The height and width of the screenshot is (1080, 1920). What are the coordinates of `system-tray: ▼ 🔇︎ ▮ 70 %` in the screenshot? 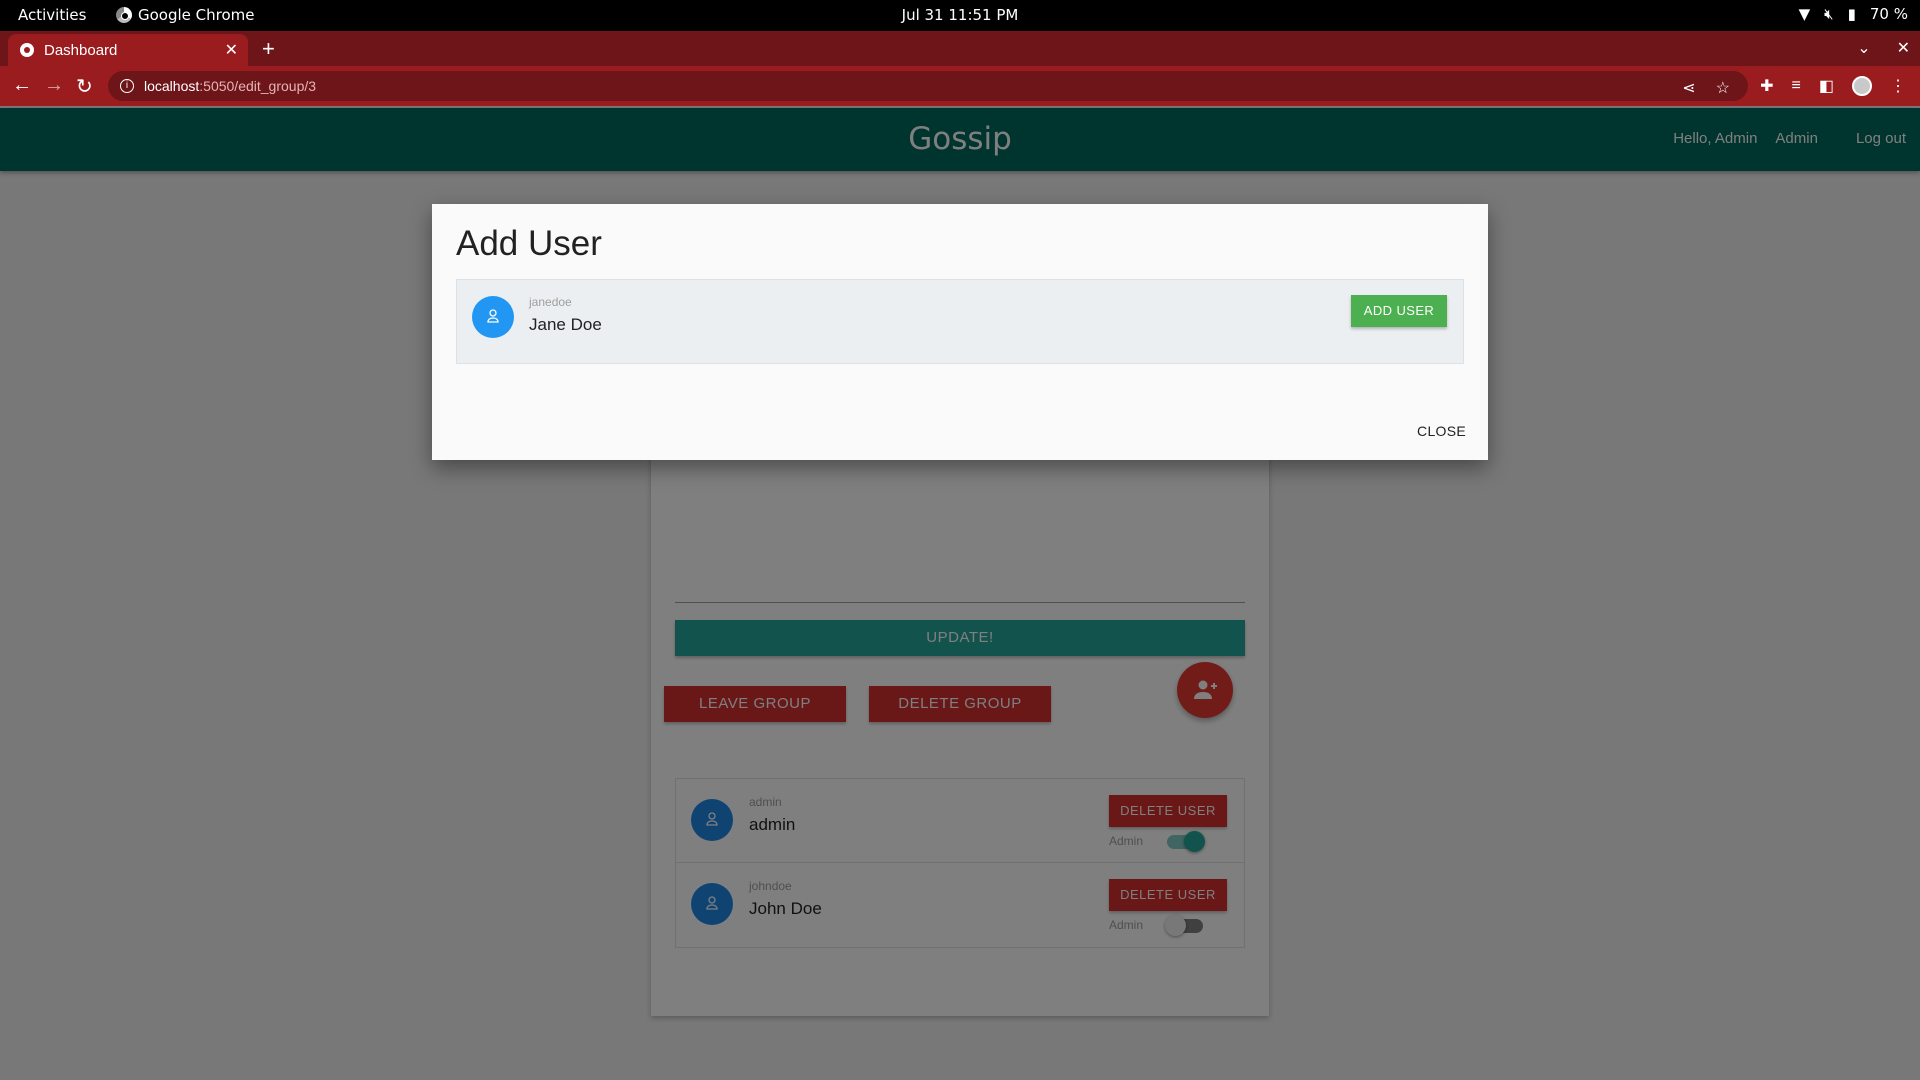 It's located at (1853, 14).